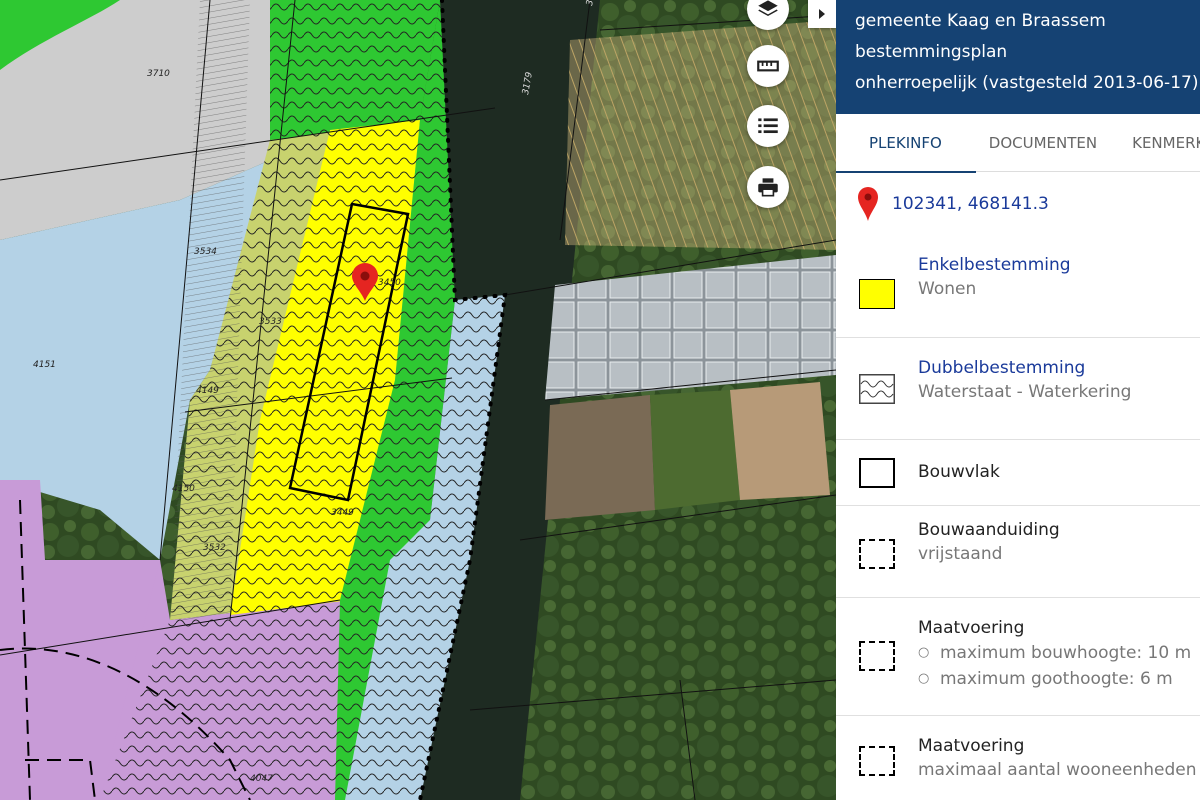 Image resolution: width=1200 pixels, height=800 pixels. I want to click on legend-subtitle: Waterstaat - Waterkering, so click(1025, 392).